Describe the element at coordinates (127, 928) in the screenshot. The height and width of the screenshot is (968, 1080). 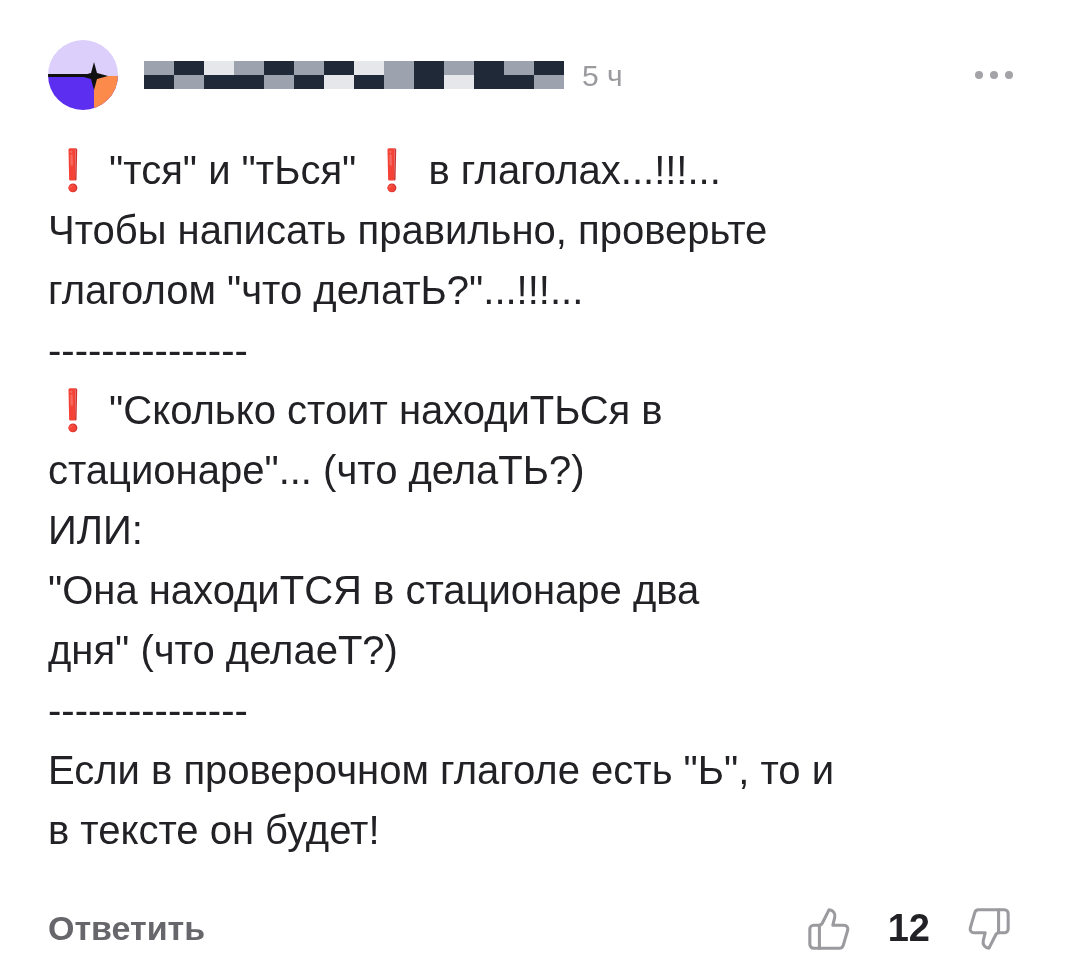
I see `reply-button: Ответить` at that location.